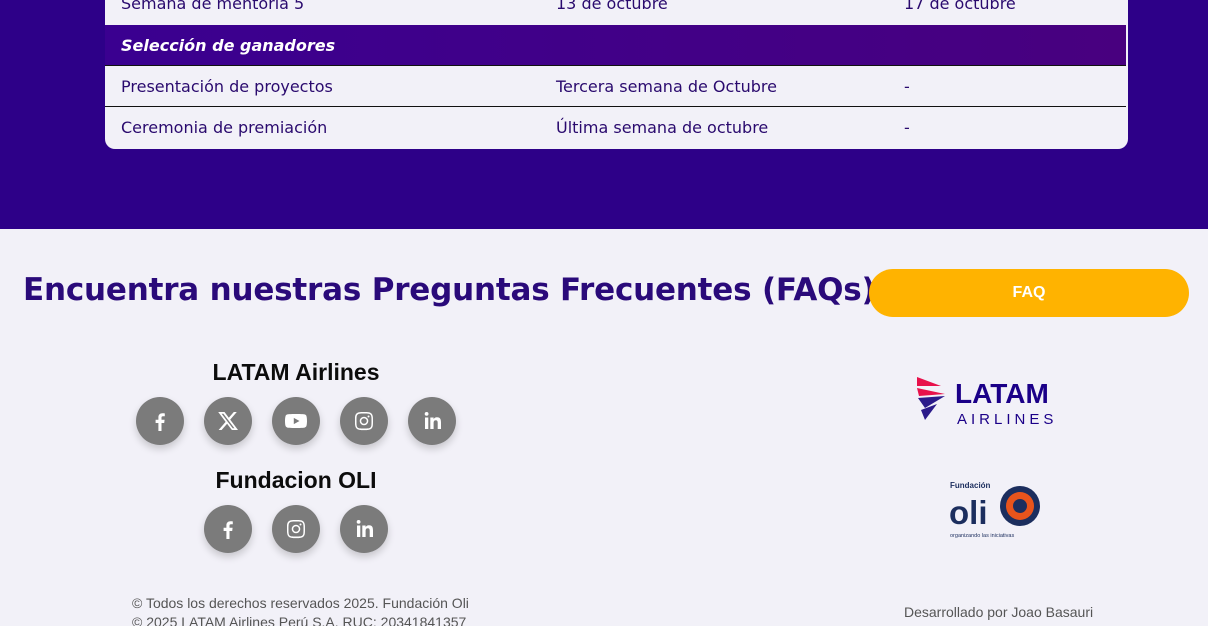  Describe the element at coordinates (612, 6) in the screenshot. I see `cell-start: 13 de octubre` at that location.